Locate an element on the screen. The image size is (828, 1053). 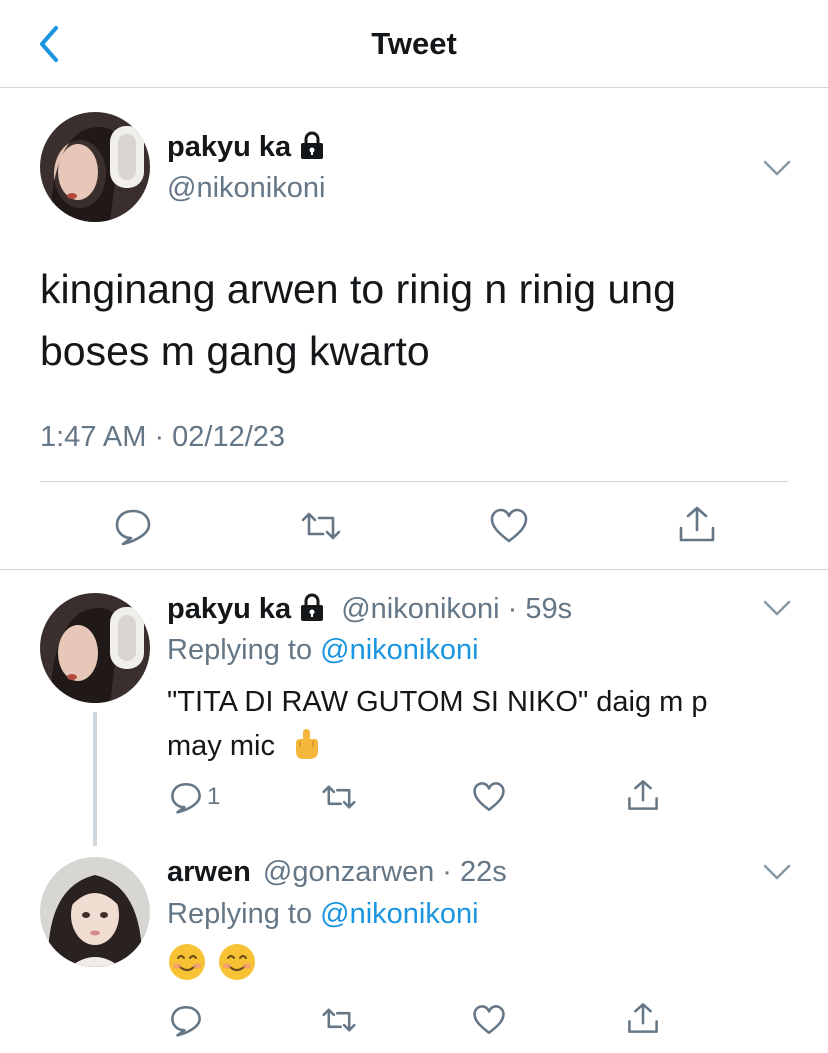
author-name: pakyu ka is located at coordinates (247, 147).